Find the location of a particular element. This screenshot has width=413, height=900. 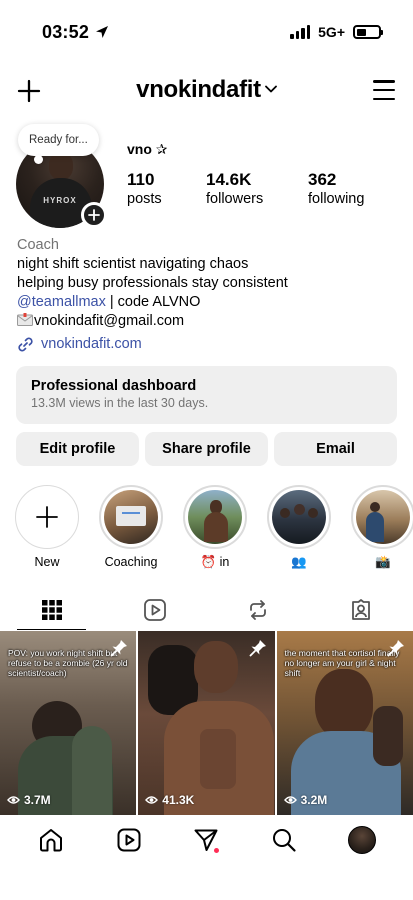

profile-actions: Edit profile Share profile Email is located at coordinates (206, 449).